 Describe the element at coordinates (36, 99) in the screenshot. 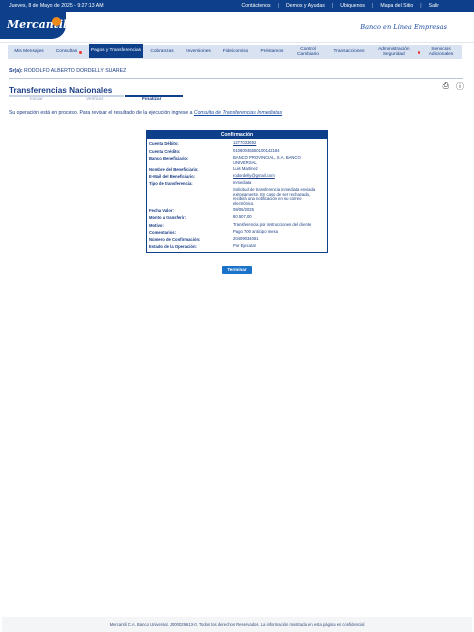

I see `step-iniciar: Iniciar` at that location.